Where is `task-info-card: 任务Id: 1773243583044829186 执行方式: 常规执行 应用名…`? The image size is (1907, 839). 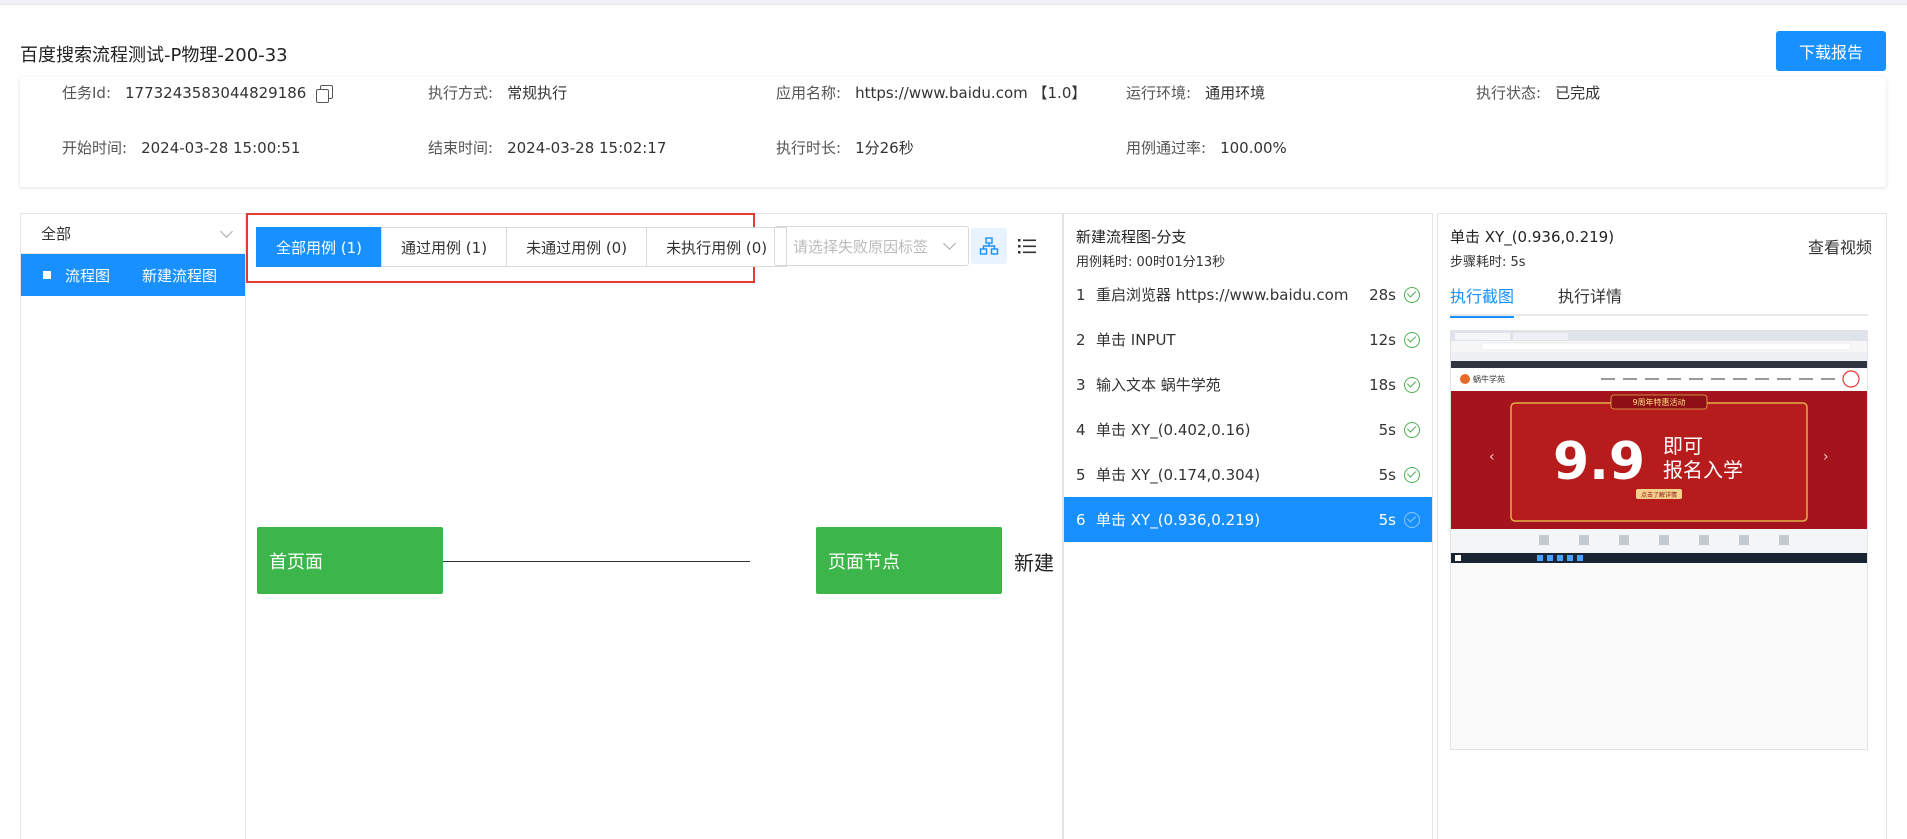 task-info-card: 任务Id: 1773243583044829186 执行方式: 常规执行 应用名… is located at coordinates (953, 132).